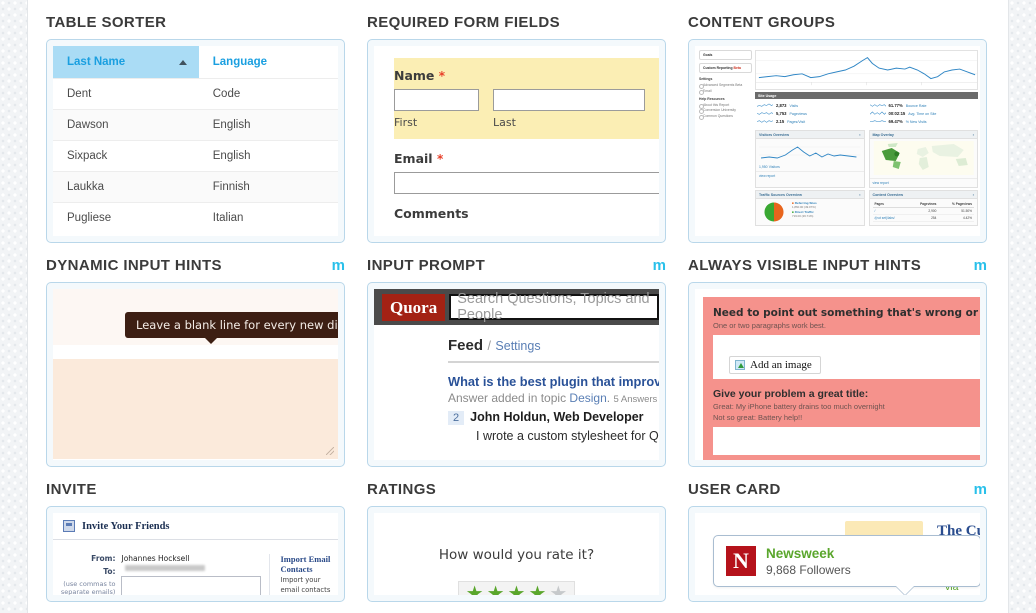 This screenshot has width=1036, height=613. Describe the element at coordinates (526, 166) in the screenshot. I see `email-field-group: Email *` at that location.